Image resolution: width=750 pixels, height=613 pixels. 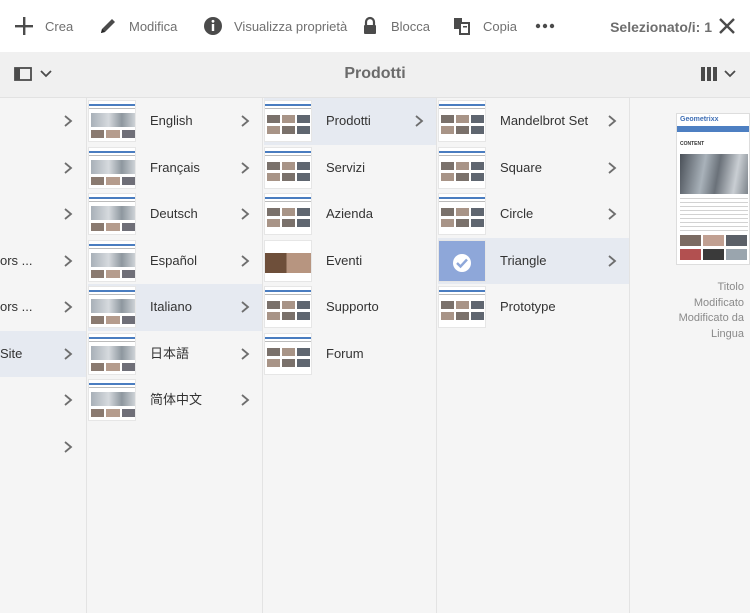 What do you see at coordinates (730, 74) in the screenshot?
I see `chevron-down-icon` at bounding box center [730, 74].